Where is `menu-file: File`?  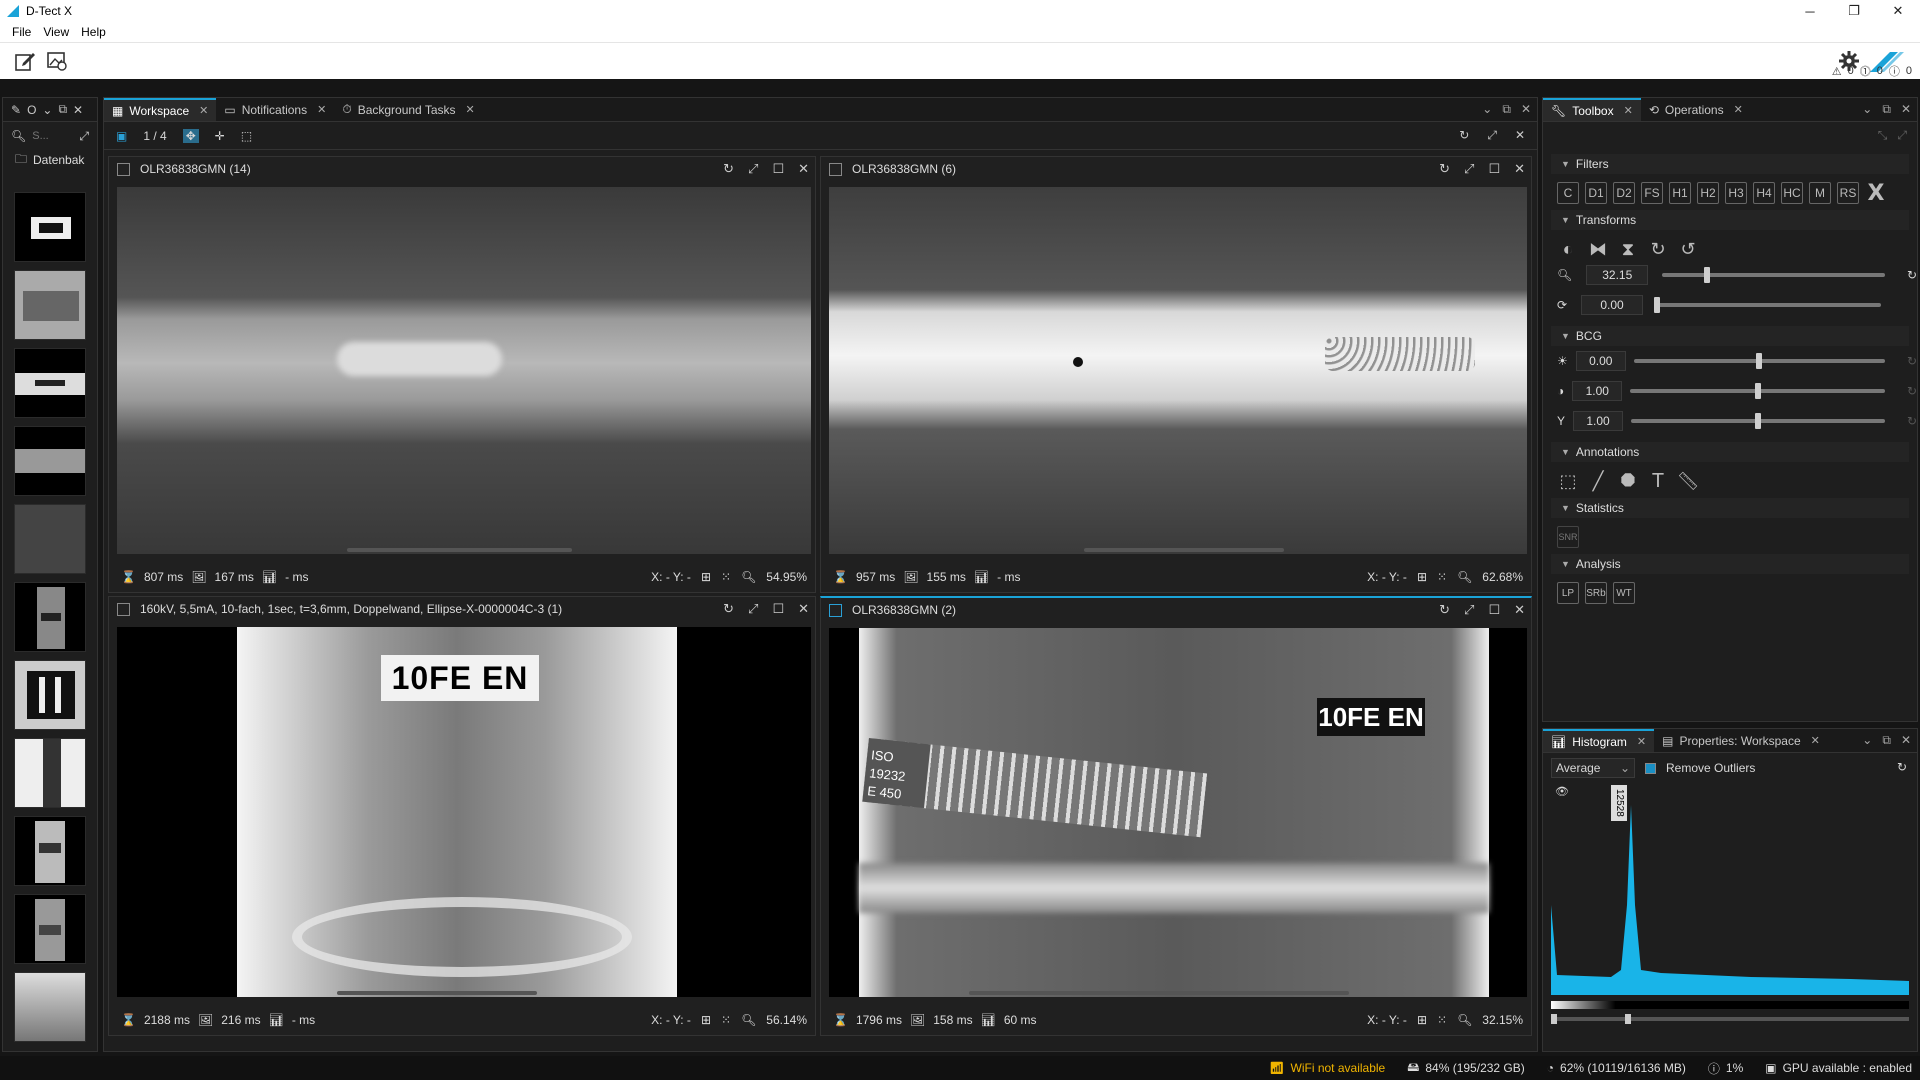 menu-file: File is located at coordinates (21, 32).